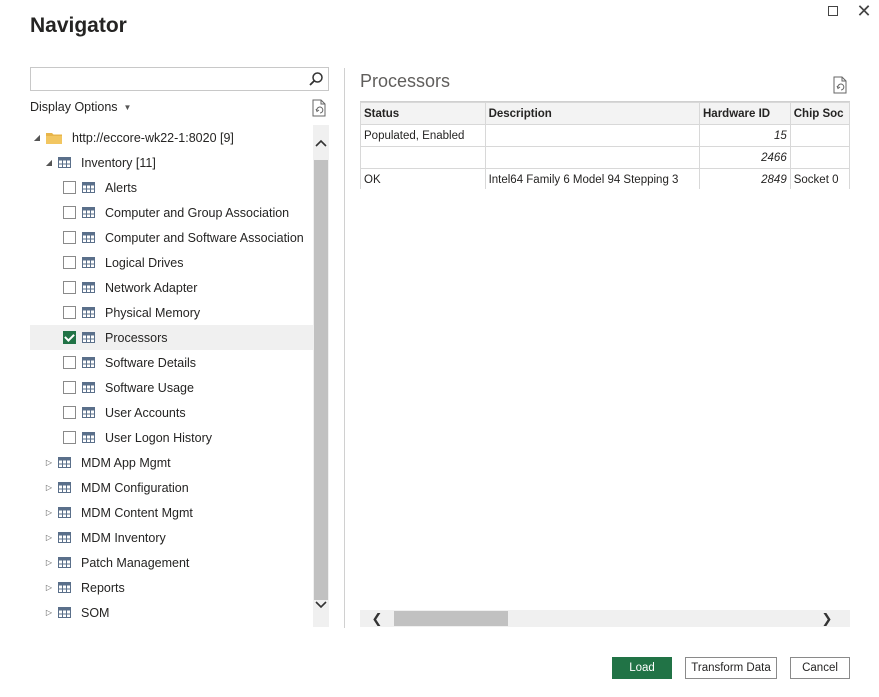  I want to click on tree-item-label: Computer and Group Association, so click(197, 212).